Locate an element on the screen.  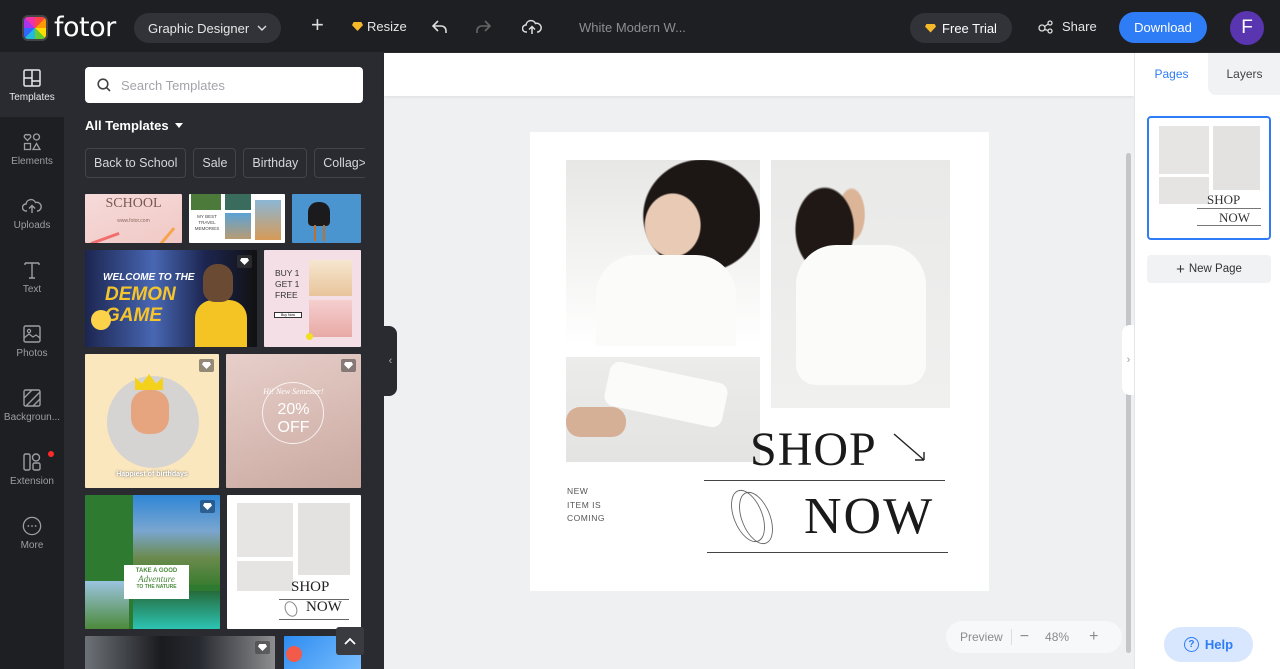
template-title: WELCOME TO THE is located at coordinates (149, 277).